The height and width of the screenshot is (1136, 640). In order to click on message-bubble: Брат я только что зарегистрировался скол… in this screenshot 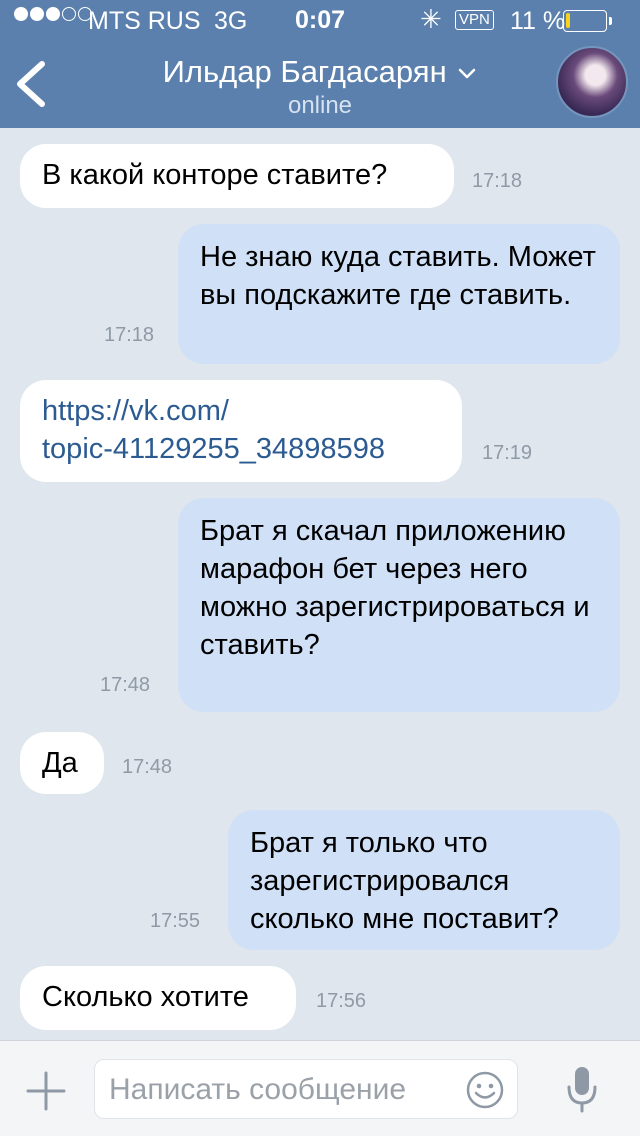, I will do `click(424, 880)`.